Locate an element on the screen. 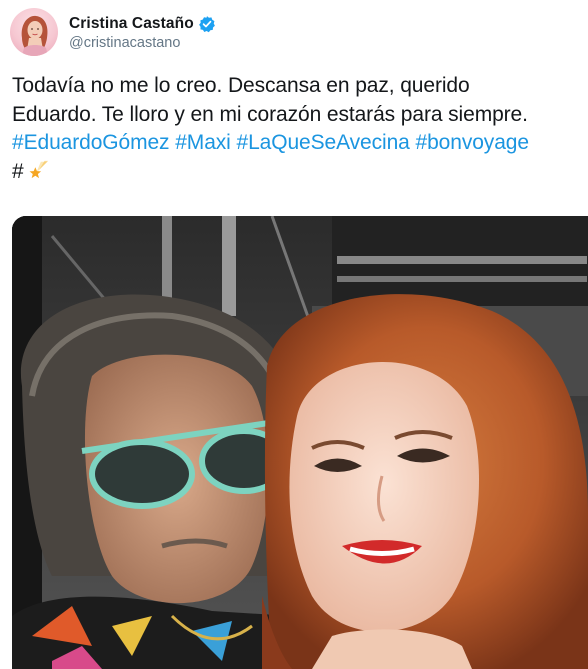 The height and width of the screenshot is (669, 588). profile-avatar is located at coordinates (34, 32).